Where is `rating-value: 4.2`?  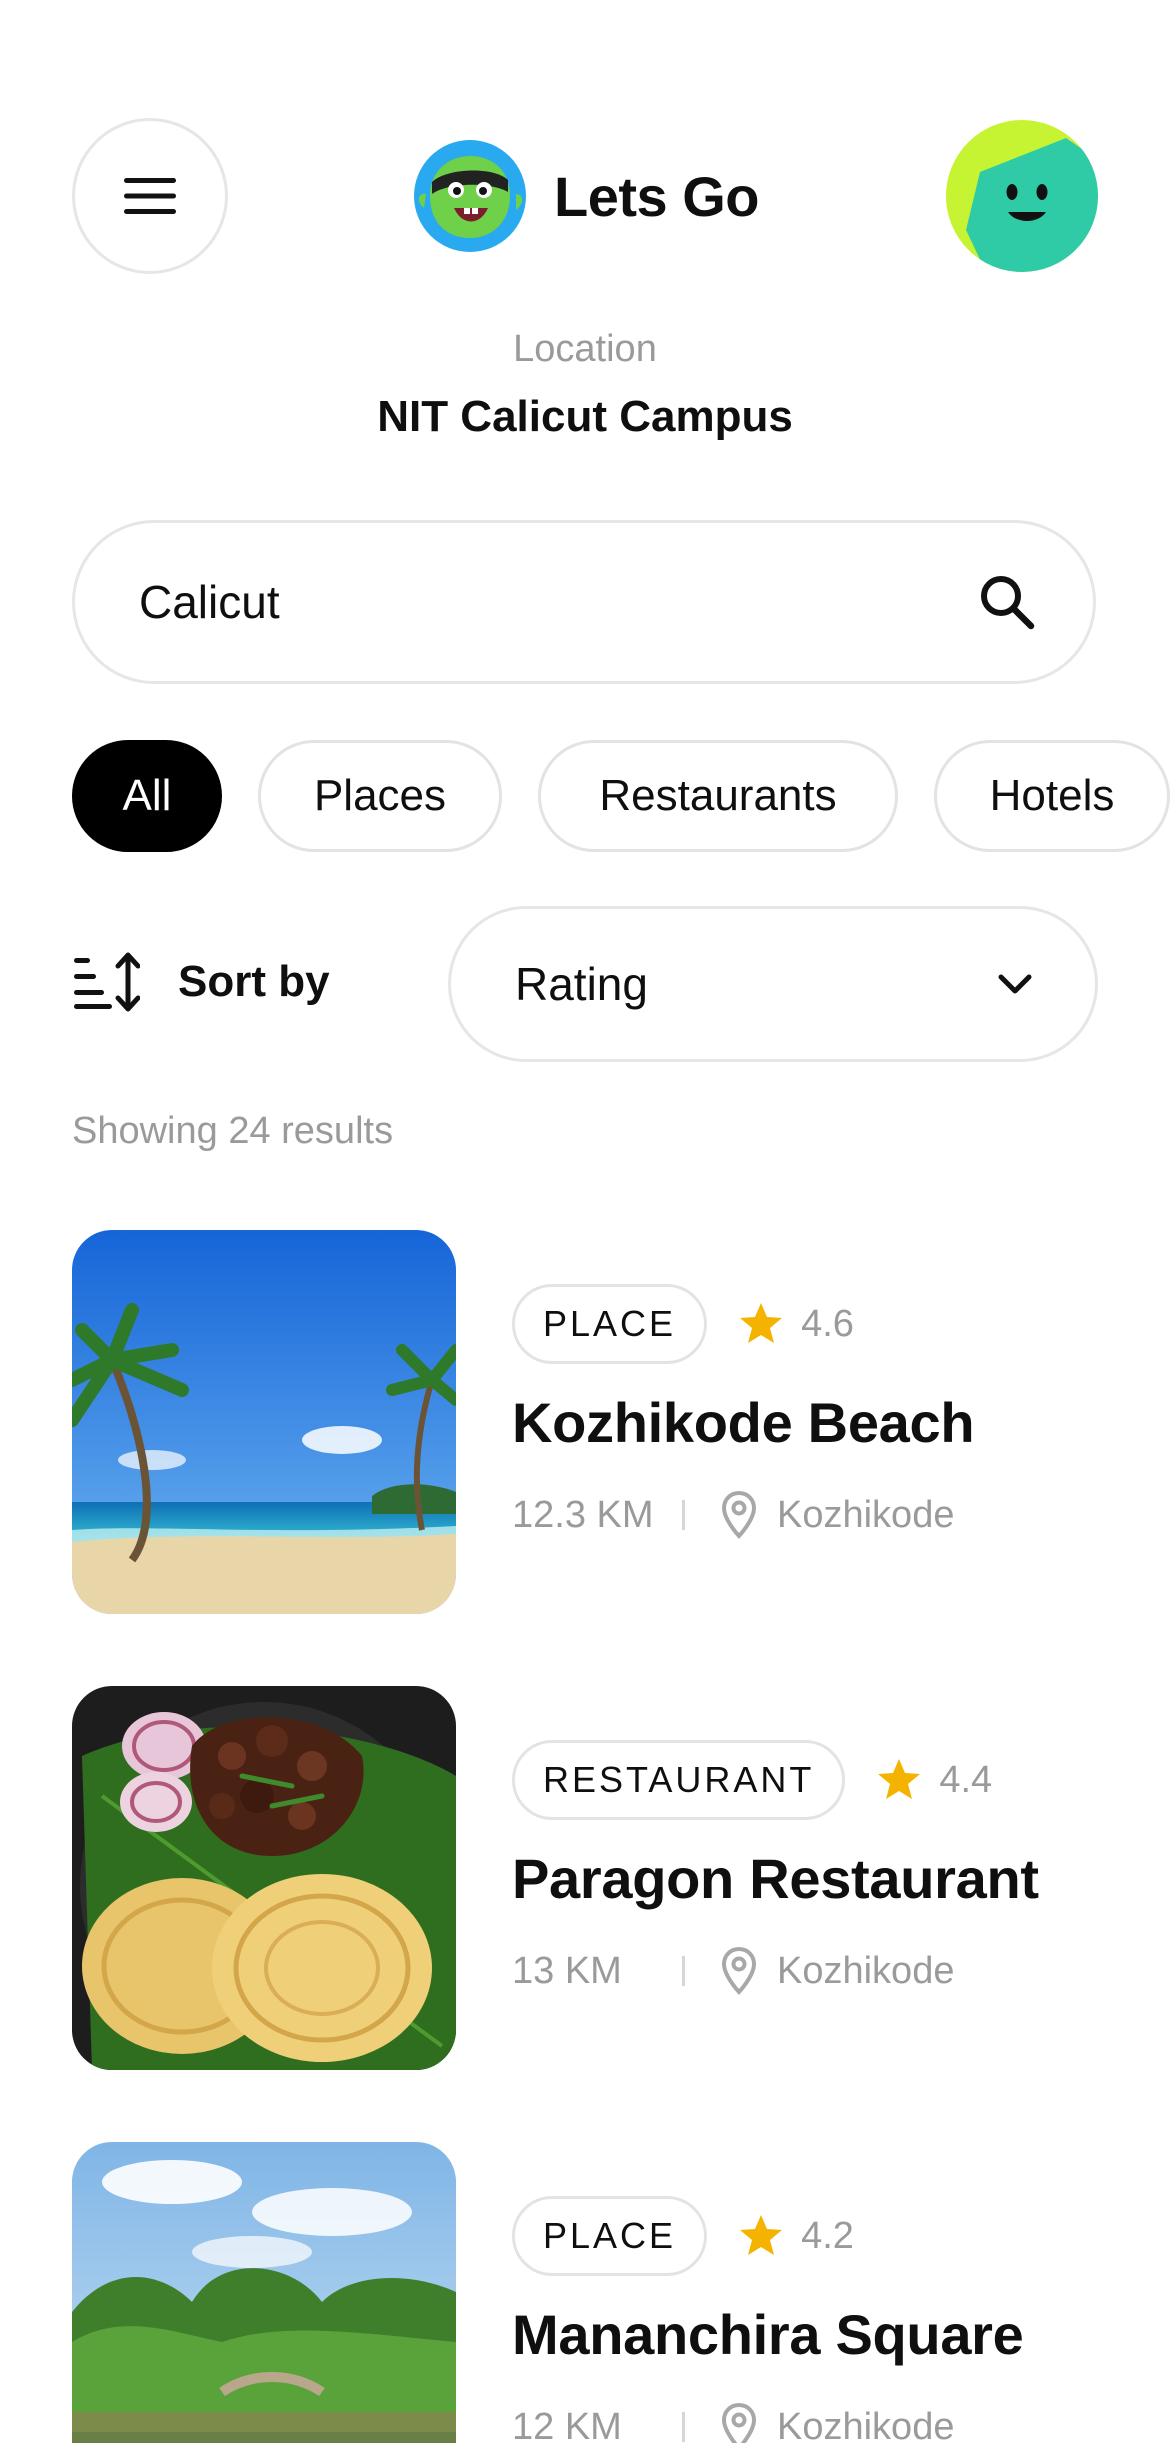 rating-value: 4.2 is located at coordinates (827, 2235).